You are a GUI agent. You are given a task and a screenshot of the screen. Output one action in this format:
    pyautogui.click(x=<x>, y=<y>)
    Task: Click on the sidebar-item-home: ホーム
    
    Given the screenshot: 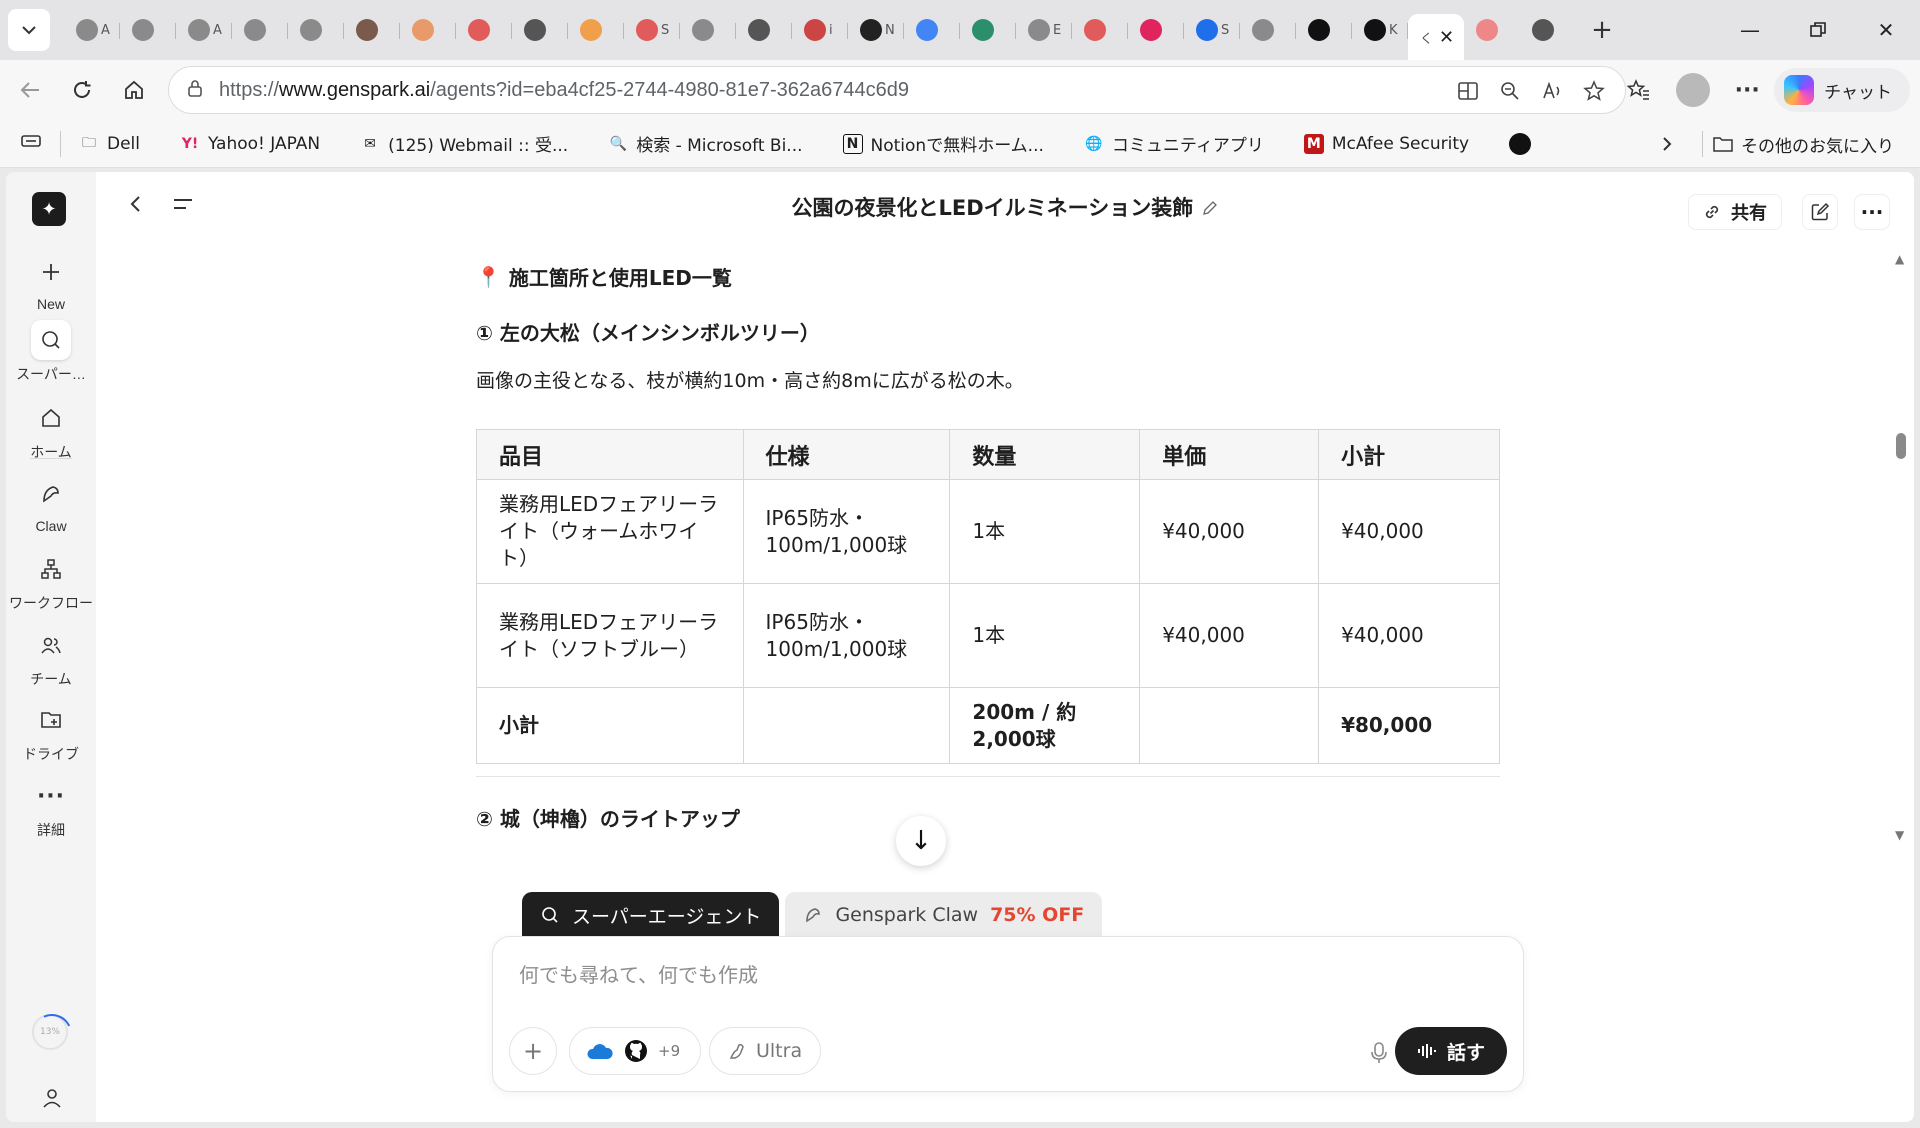 What is the action you would take?
    pyautogui.click(x=51, y=430)
    